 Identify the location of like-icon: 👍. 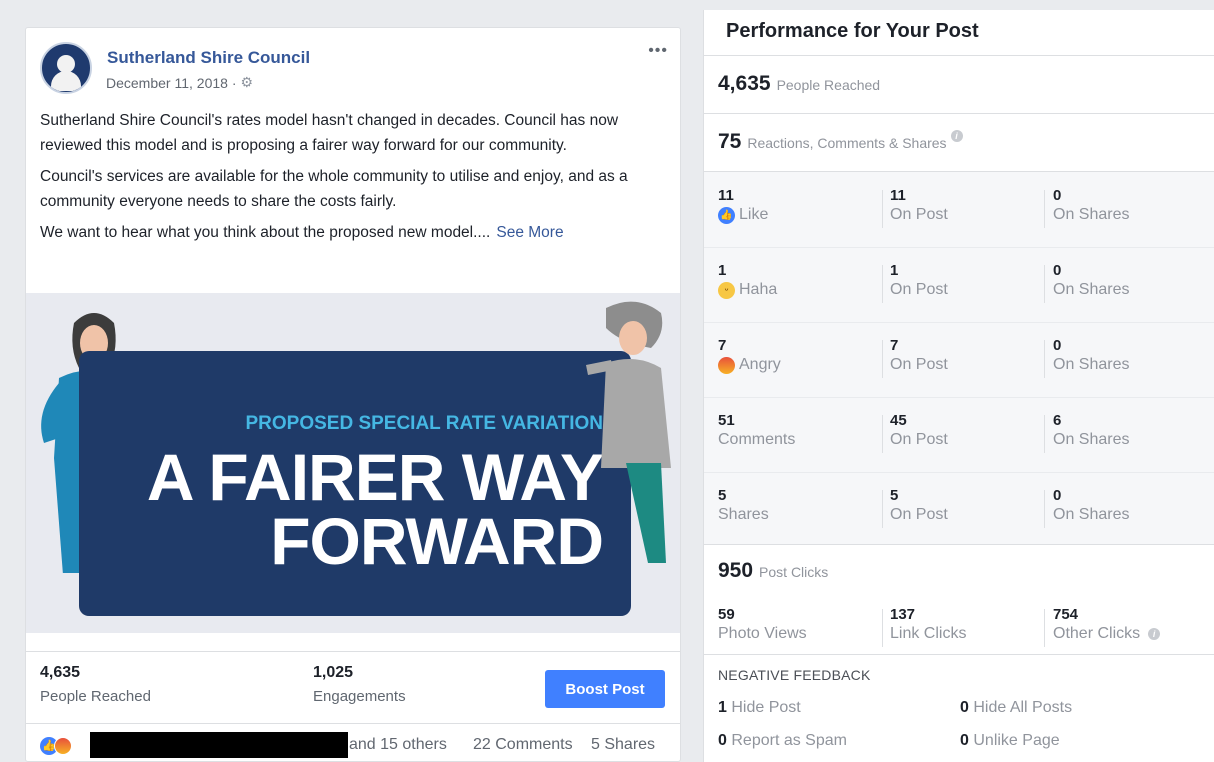
(726, 215).